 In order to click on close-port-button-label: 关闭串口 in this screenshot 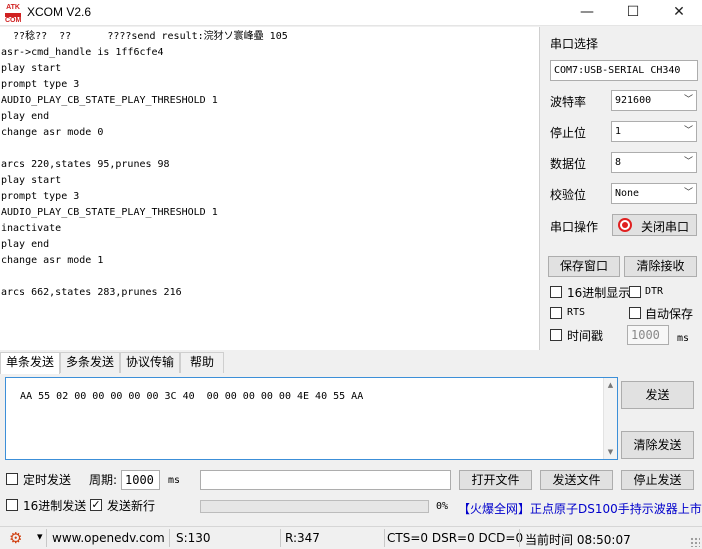, I will do `click(665, 227)`.